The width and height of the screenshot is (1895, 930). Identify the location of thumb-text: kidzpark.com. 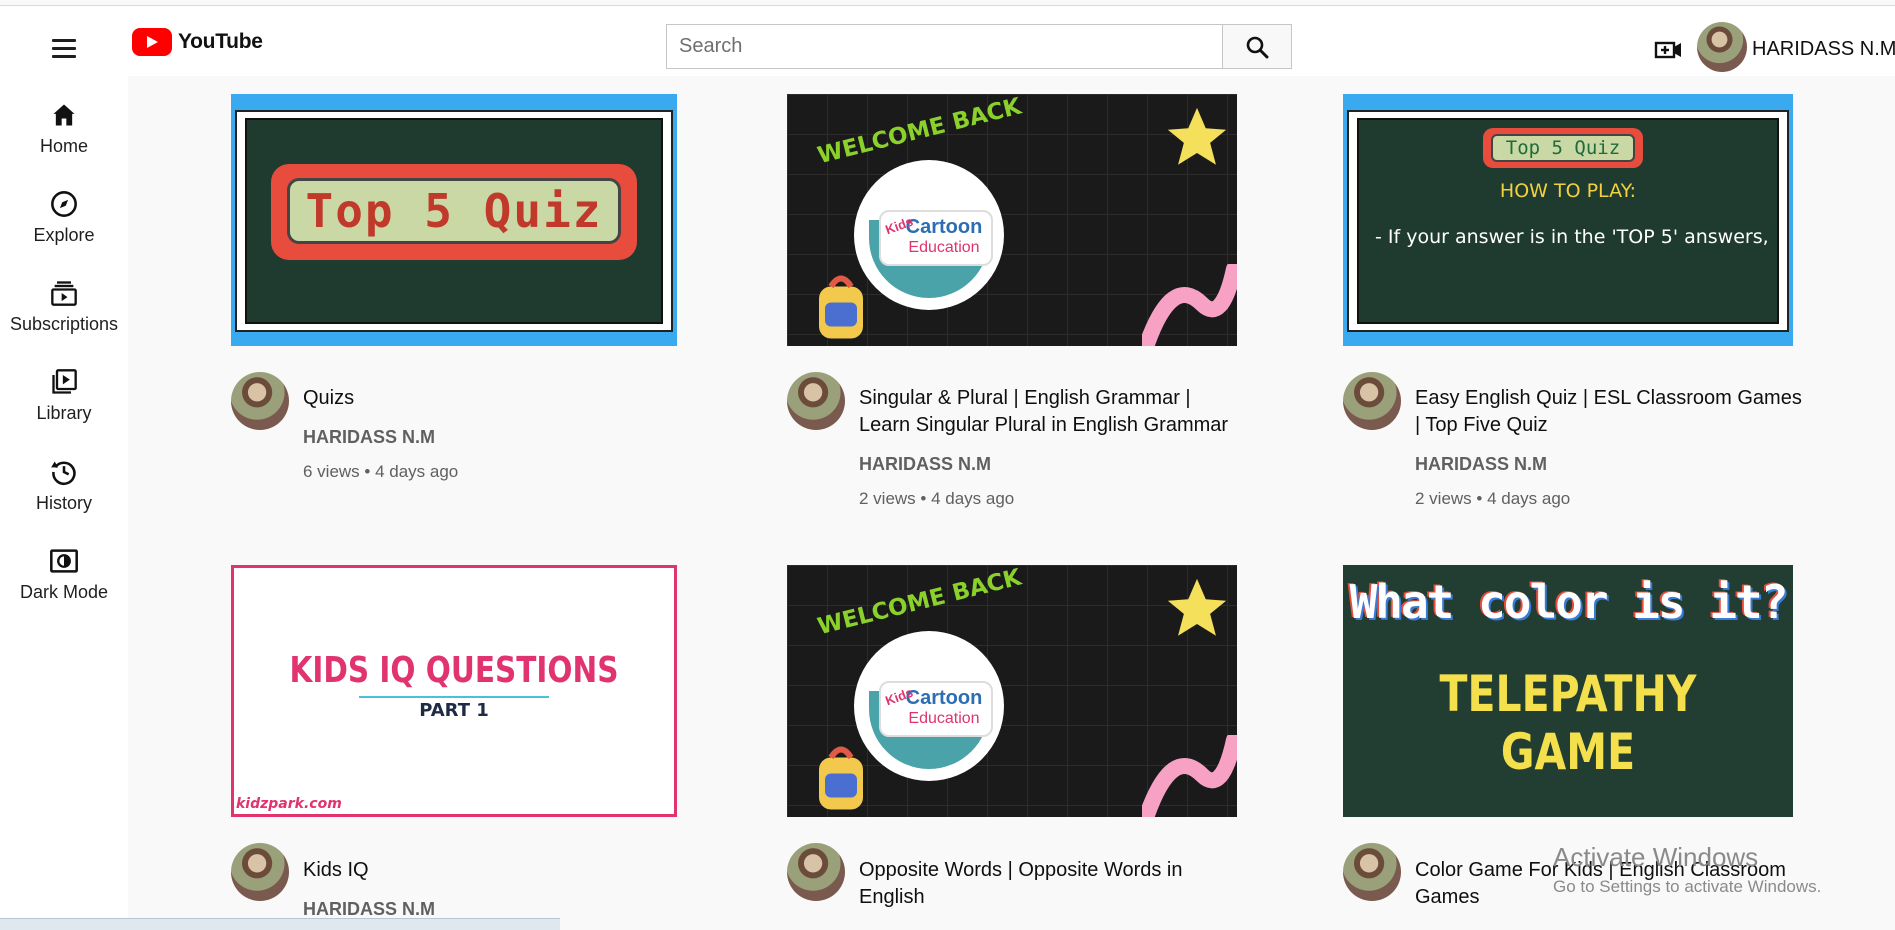
(289, 804).